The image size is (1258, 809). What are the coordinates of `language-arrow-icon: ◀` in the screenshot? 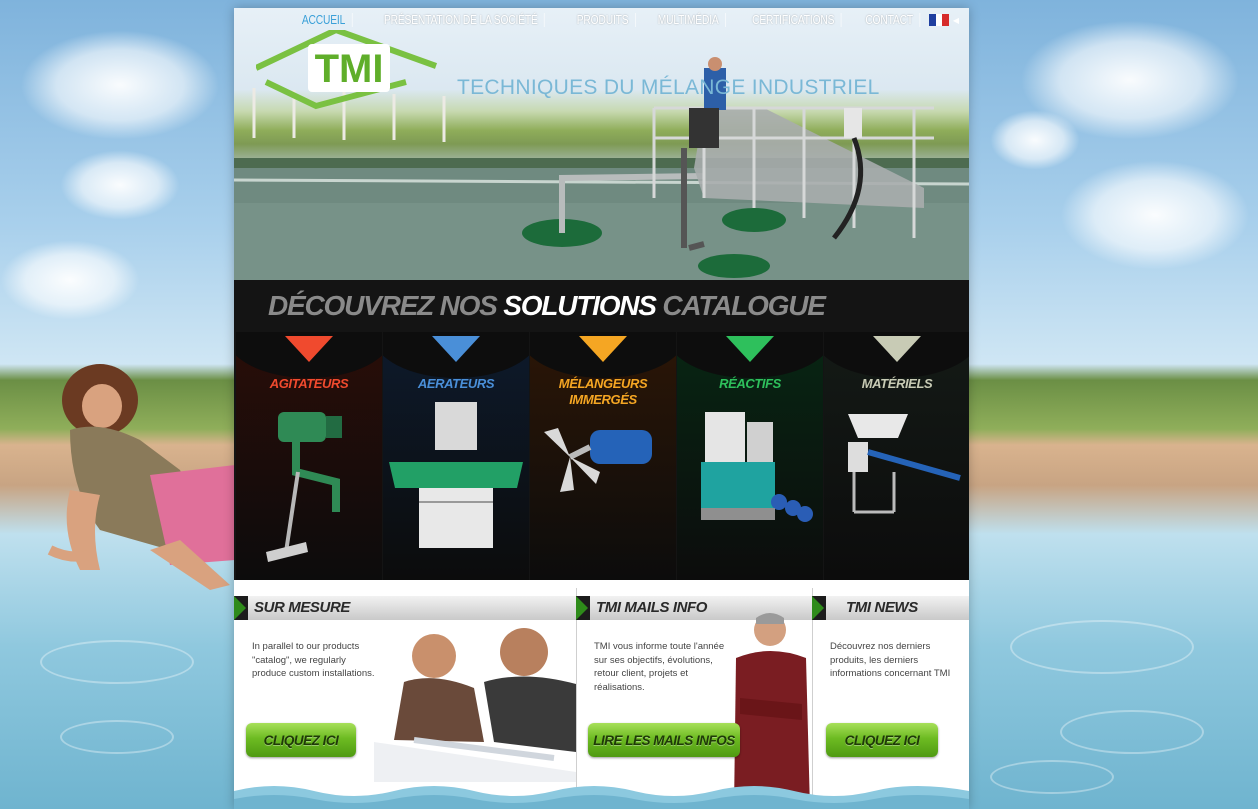 It's located at (956, 20).